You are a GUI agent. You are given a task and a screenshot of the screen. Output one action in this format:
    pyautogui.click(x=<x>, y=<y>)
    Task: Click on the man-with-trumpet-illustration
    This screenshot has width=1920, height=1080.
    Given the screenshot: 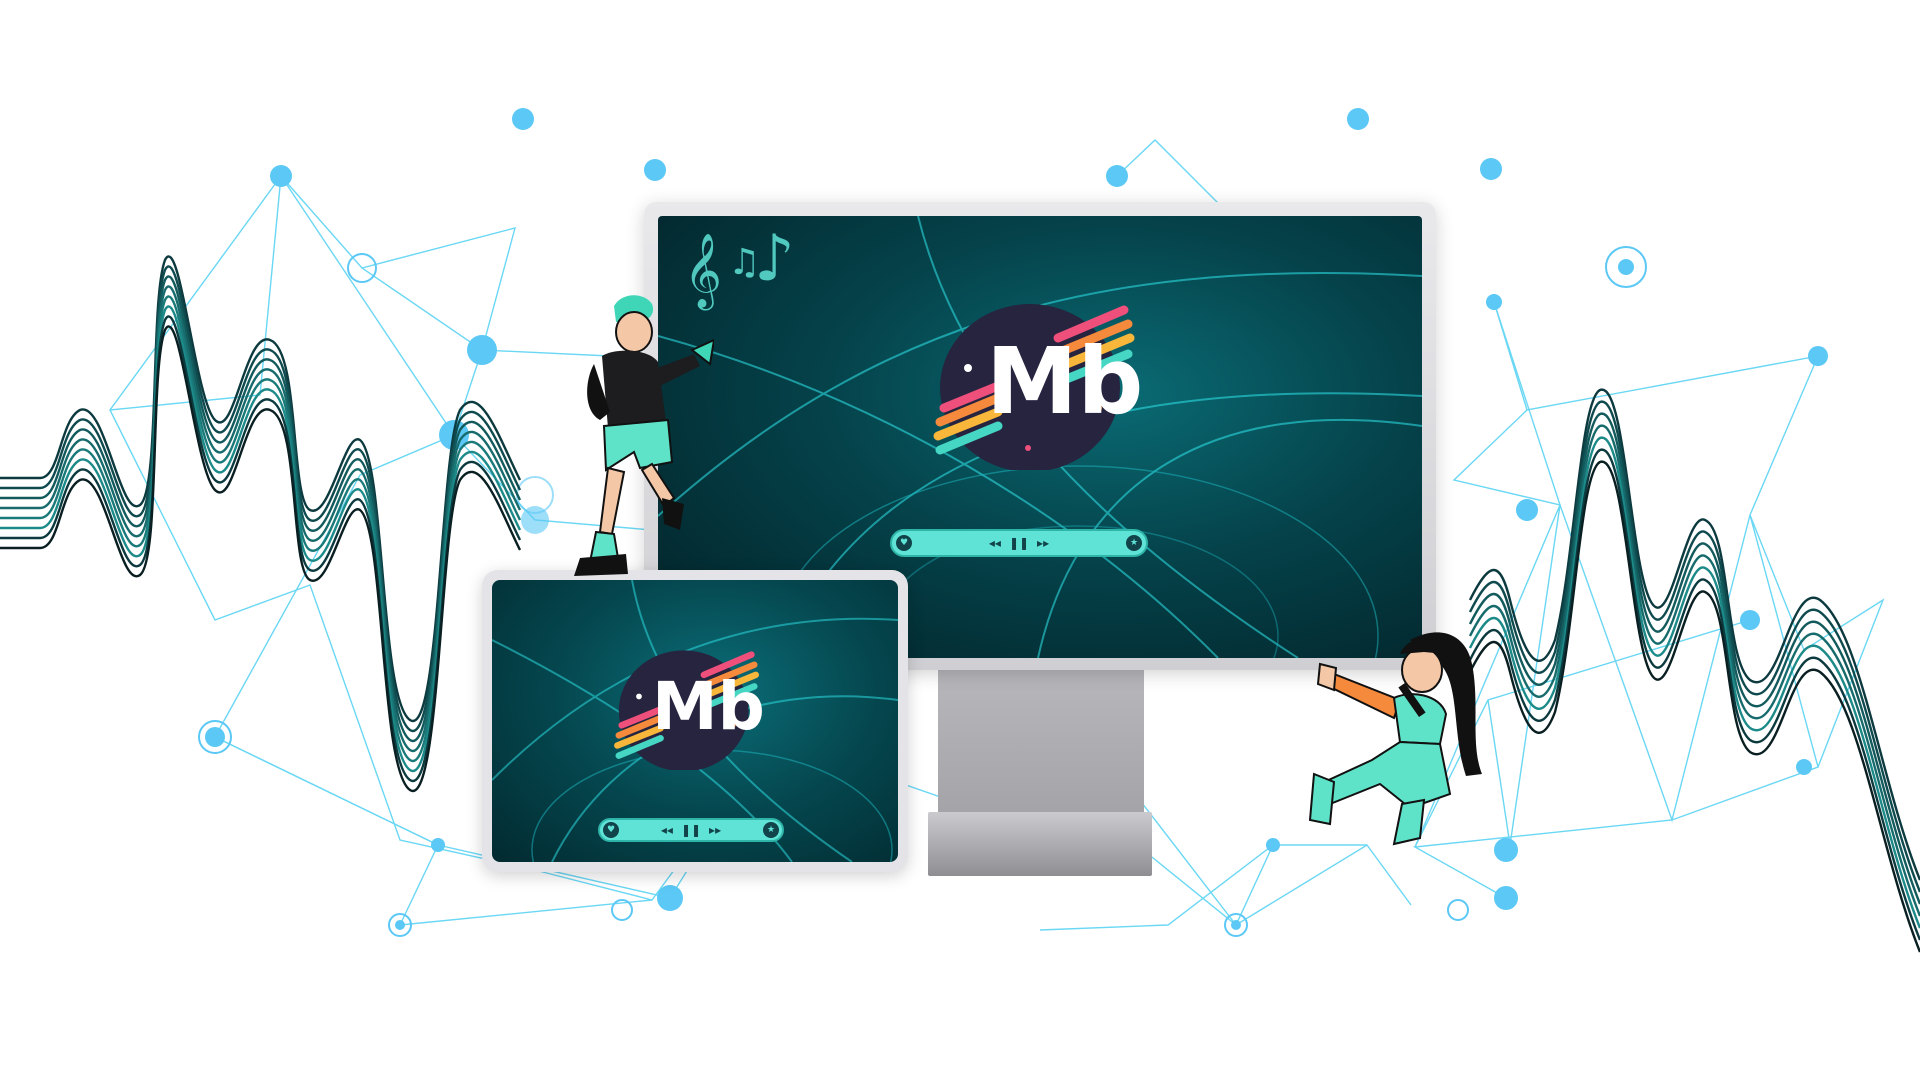 What is the action you would take?
    pyautogui.click(x=644, y=435)
    